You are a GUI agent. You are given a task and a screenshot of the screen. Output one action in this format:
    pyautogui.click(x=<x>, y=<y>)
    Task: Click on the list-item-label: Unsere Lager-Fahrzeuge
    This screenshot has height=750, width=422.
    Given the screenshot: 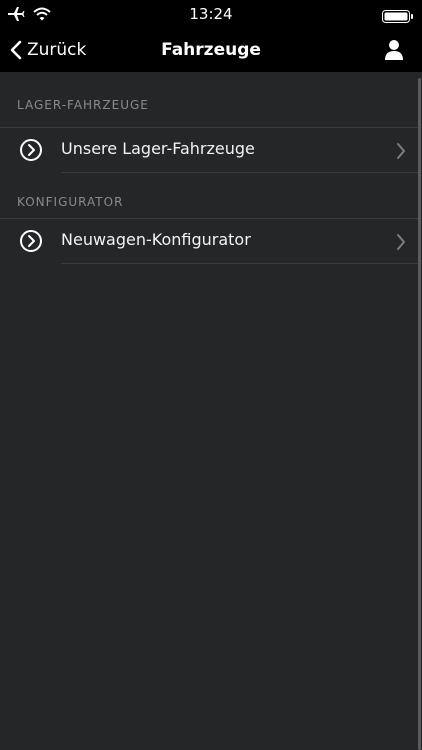 What is the action you would take?
    pyautogui.click(x=158, y=148)
    